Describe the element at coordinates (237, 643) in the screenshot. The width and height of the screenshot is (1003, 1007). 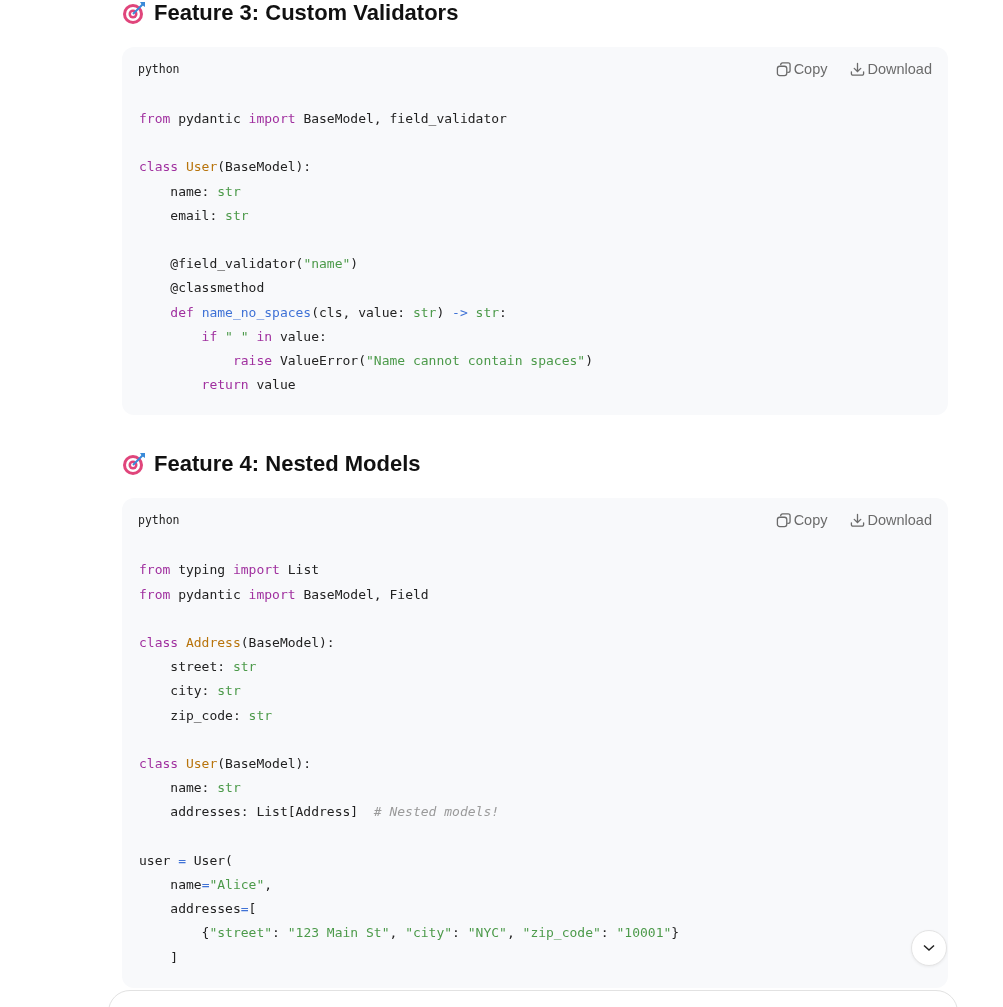
I see `code-line: class Address(BaseModel):` at that location.